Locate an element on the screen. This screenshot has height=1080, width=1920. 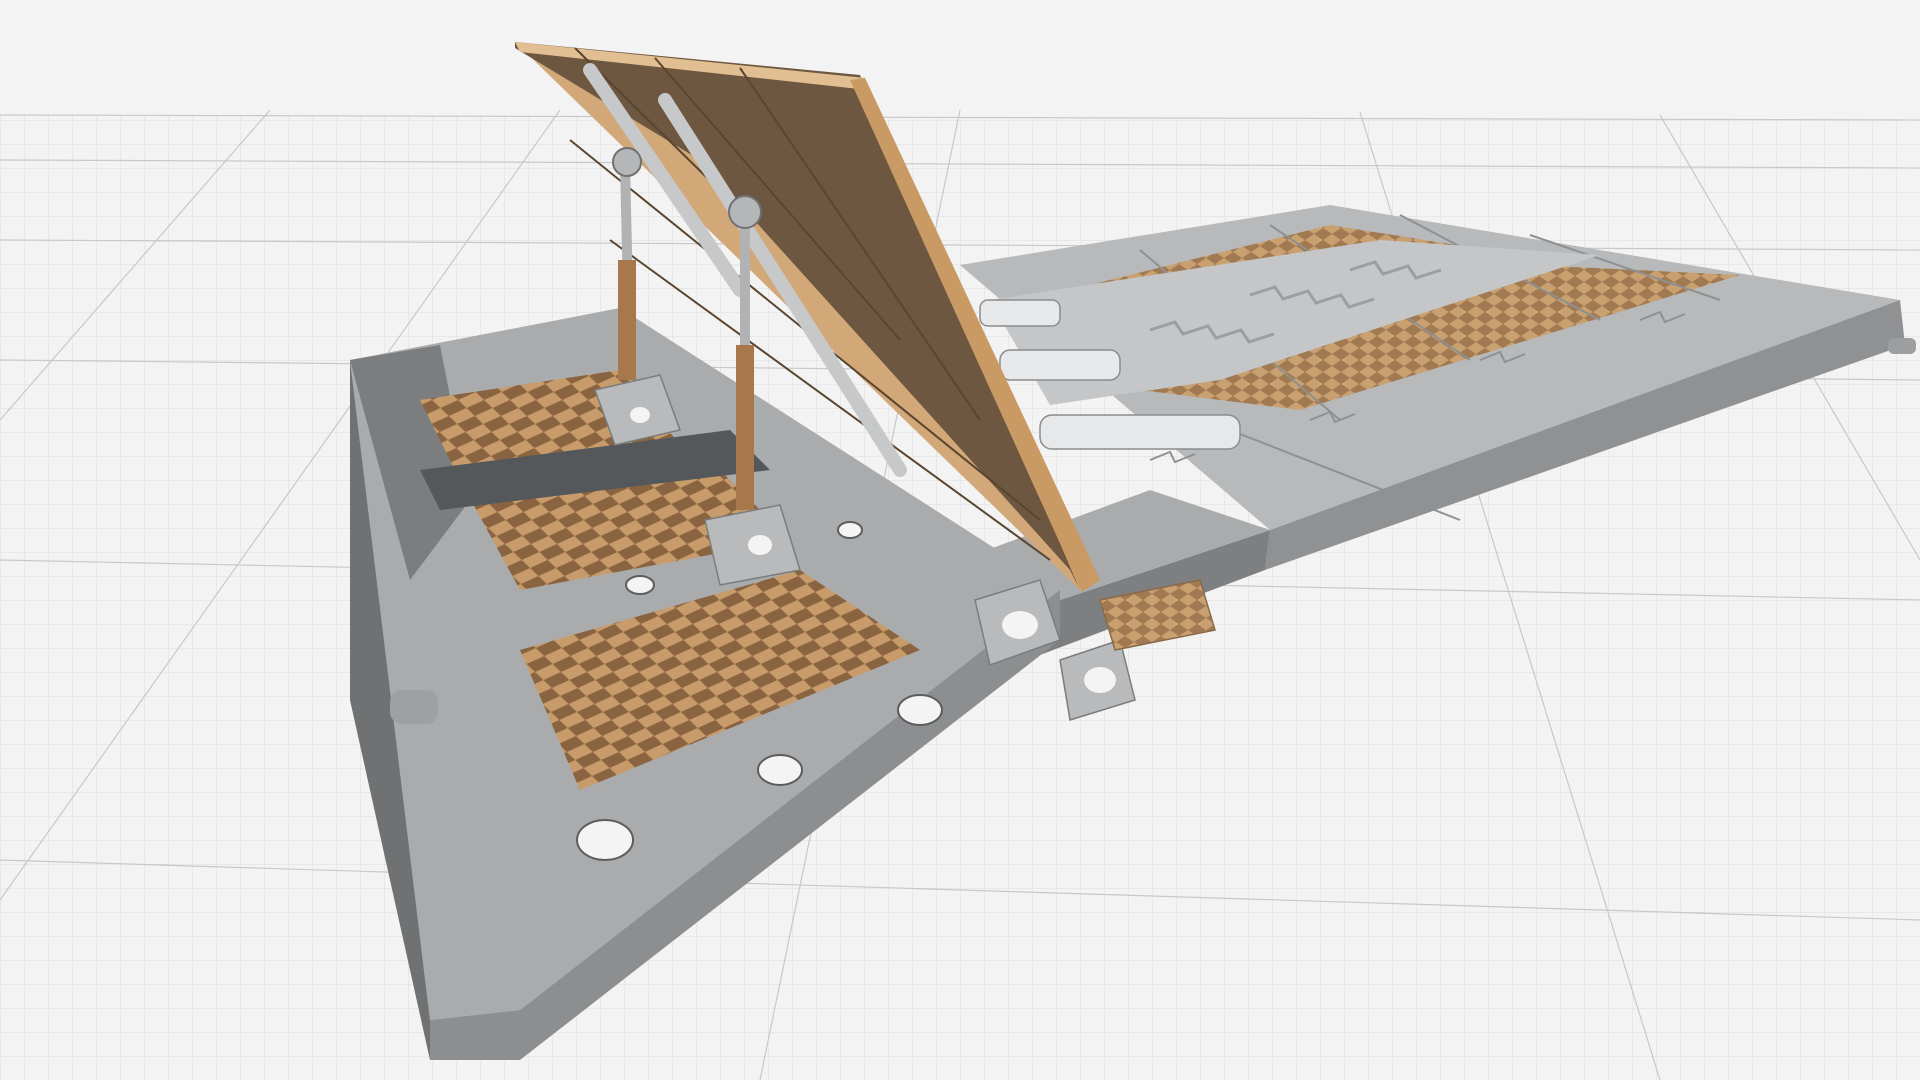
end-pin is located at coordinates (1902, 346).